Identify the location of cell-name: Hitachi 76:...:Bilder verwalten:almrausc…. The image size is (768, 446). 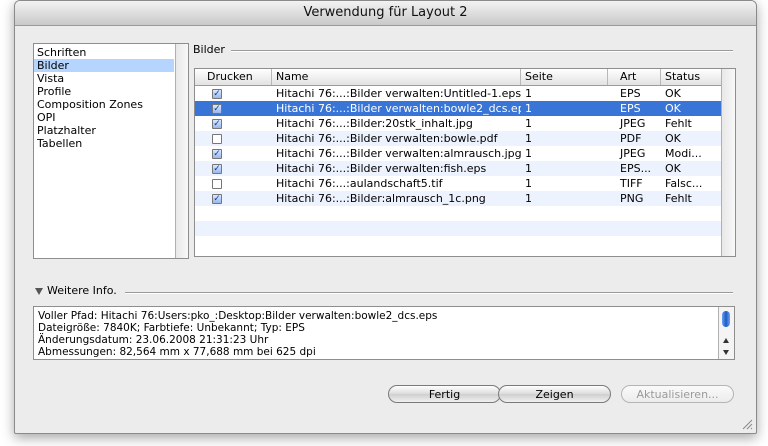
(398, 153).